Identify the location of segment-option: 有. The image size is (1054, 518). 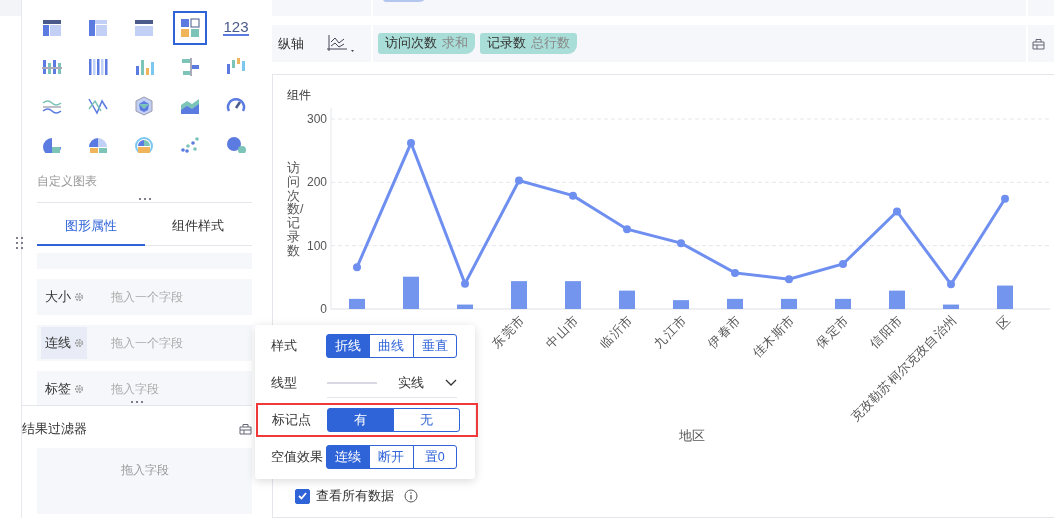
(360, 420).